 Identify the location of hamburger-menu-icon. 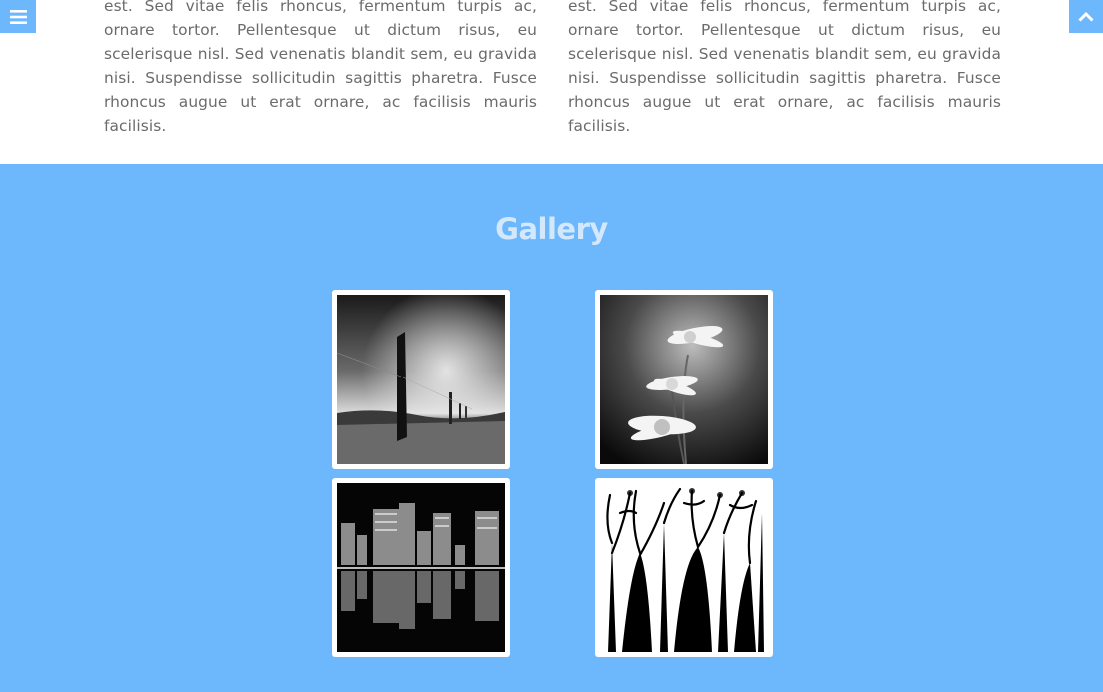
(18, 16).